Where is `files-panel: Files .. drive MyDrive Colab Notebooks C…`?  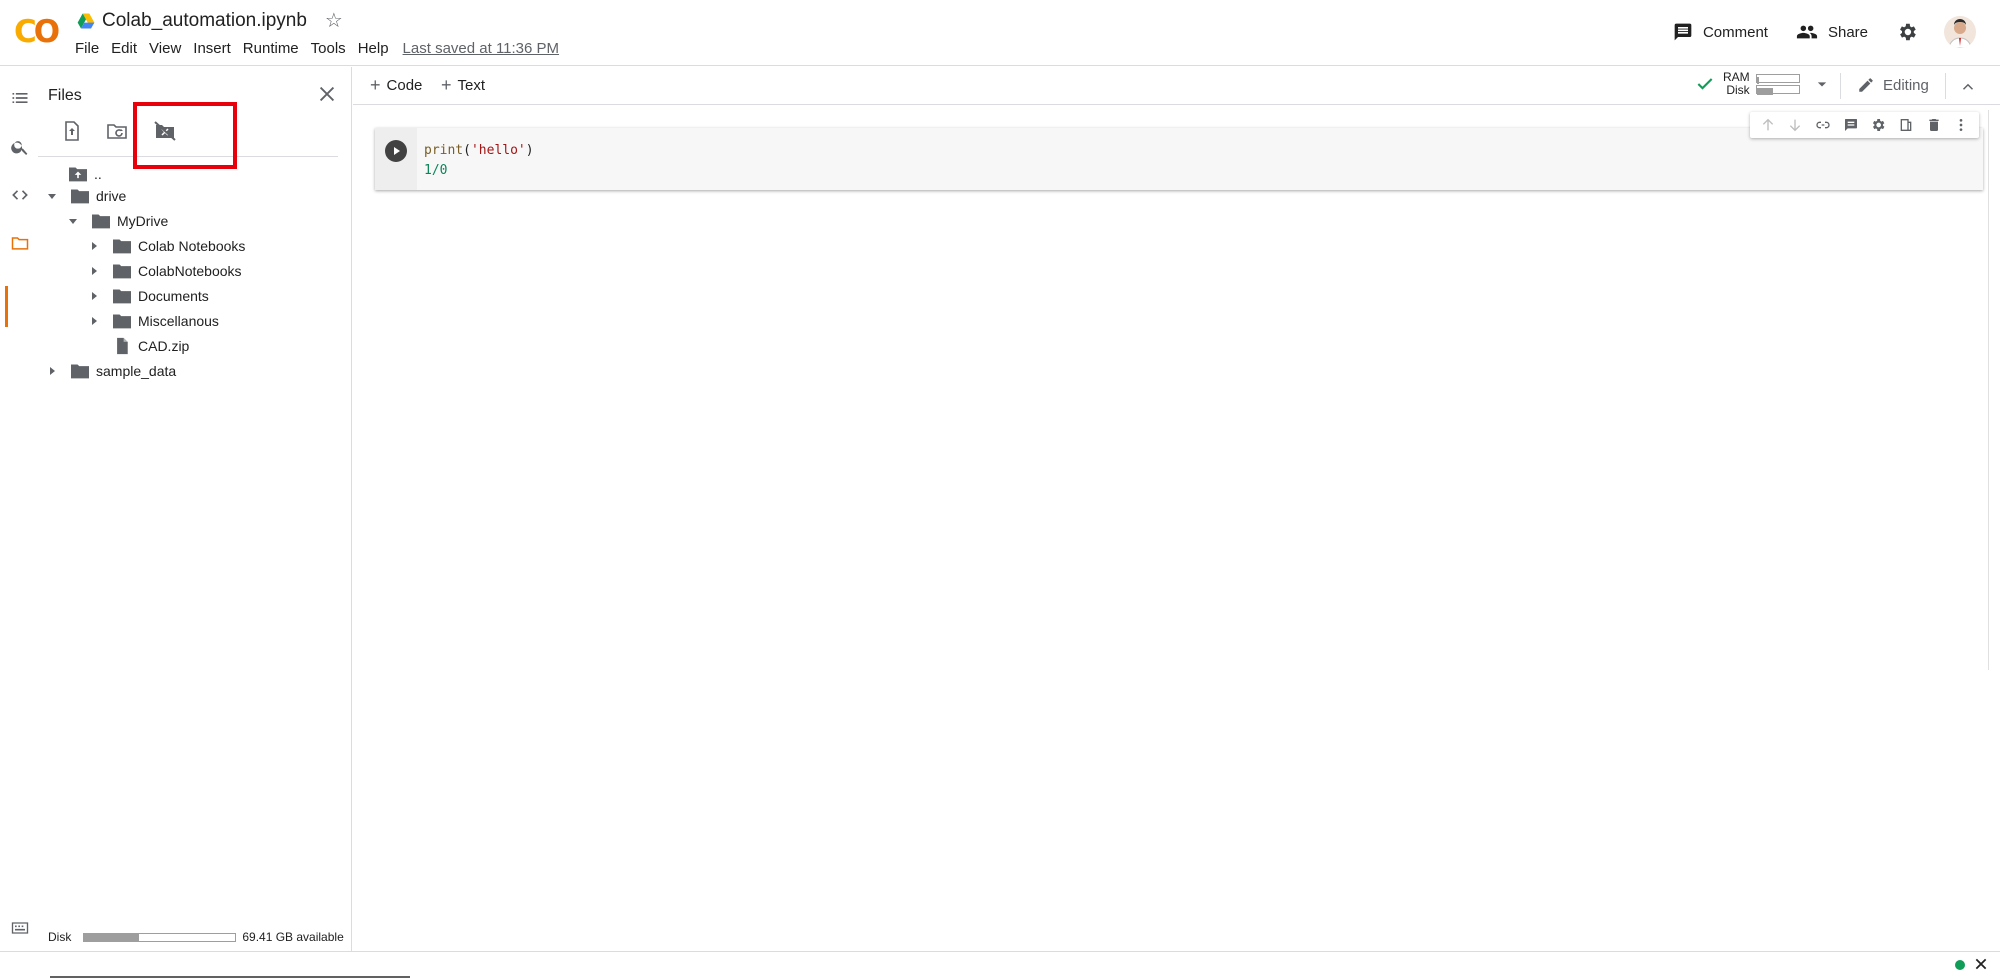 files-panel: Files .. drive MyDrive Colab Notebooks C… is located at coordinates (195, 509).